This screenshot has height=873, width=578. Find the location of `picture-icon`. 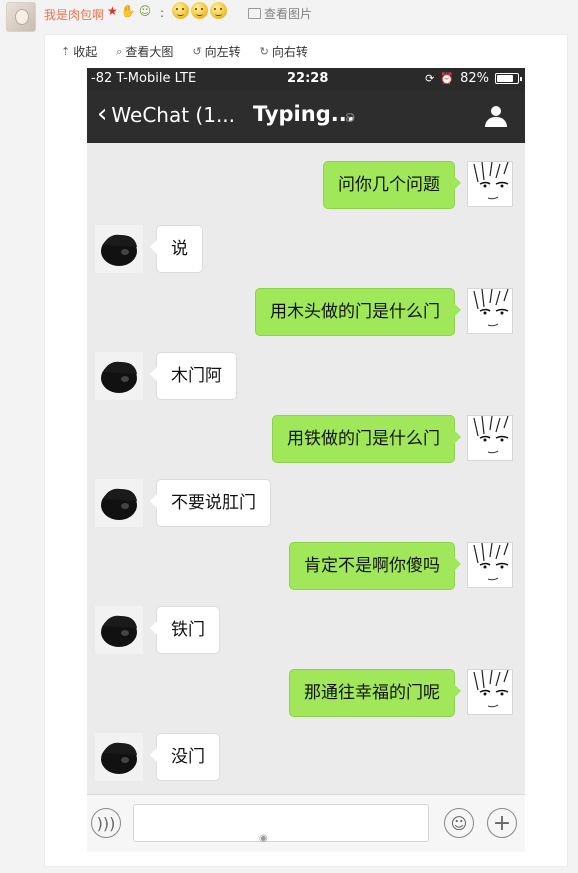

picture-icon is located at coordinates (254, 13).